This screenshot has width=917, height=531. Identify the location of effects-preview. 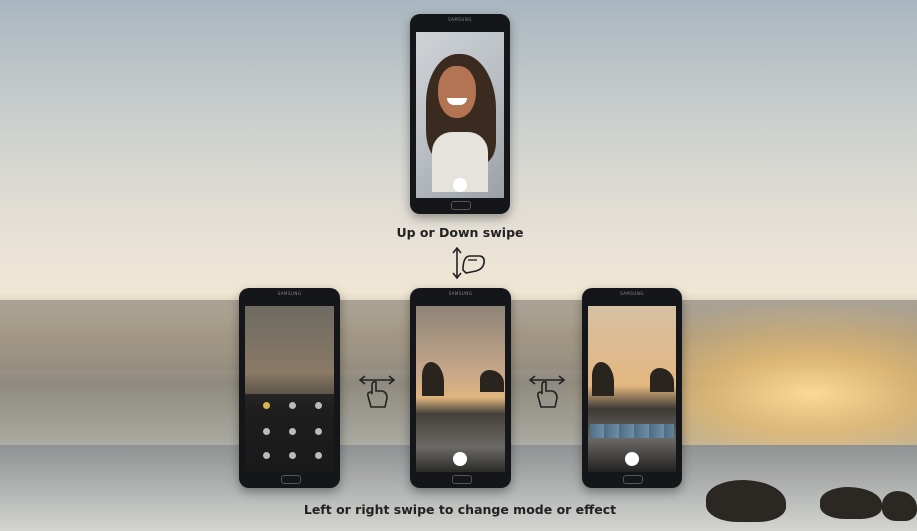
(632, 389).